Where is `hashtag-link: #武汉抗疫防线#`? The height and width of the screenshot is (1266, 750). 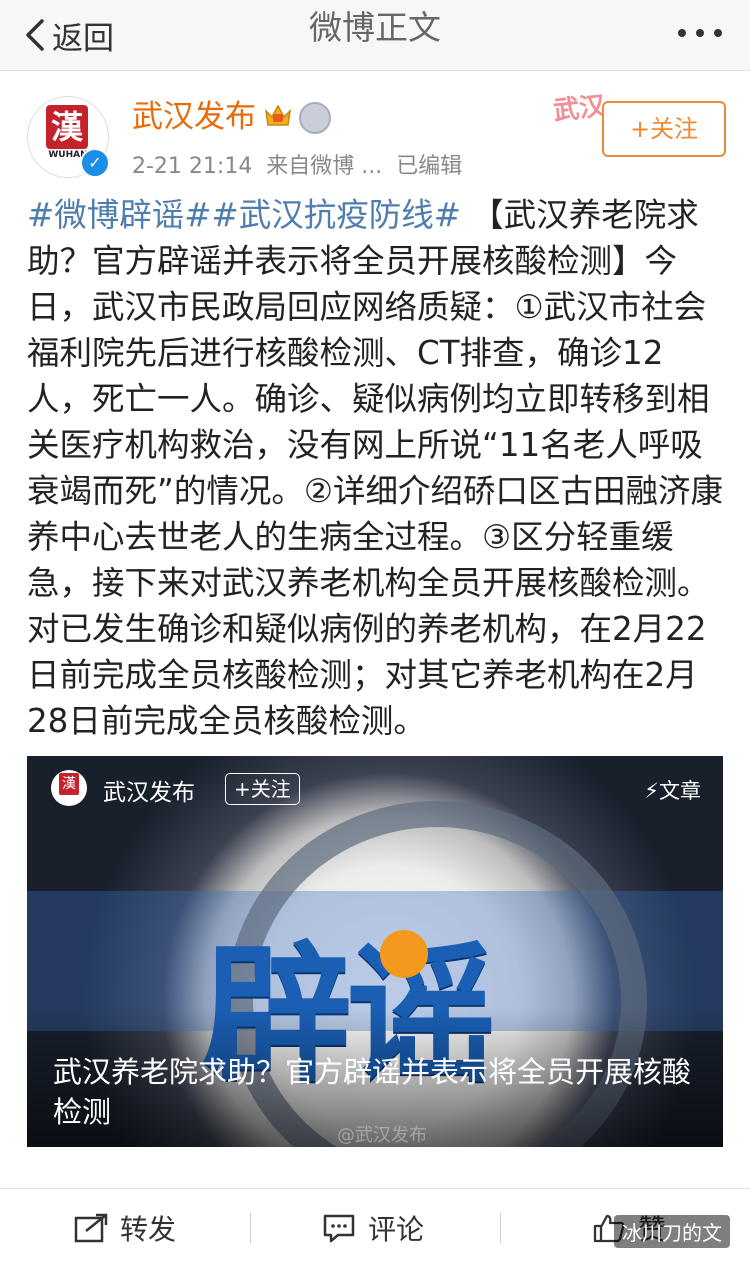
hashtag-link: #武汉抗疫防线# is located at coordinates (335, 215).